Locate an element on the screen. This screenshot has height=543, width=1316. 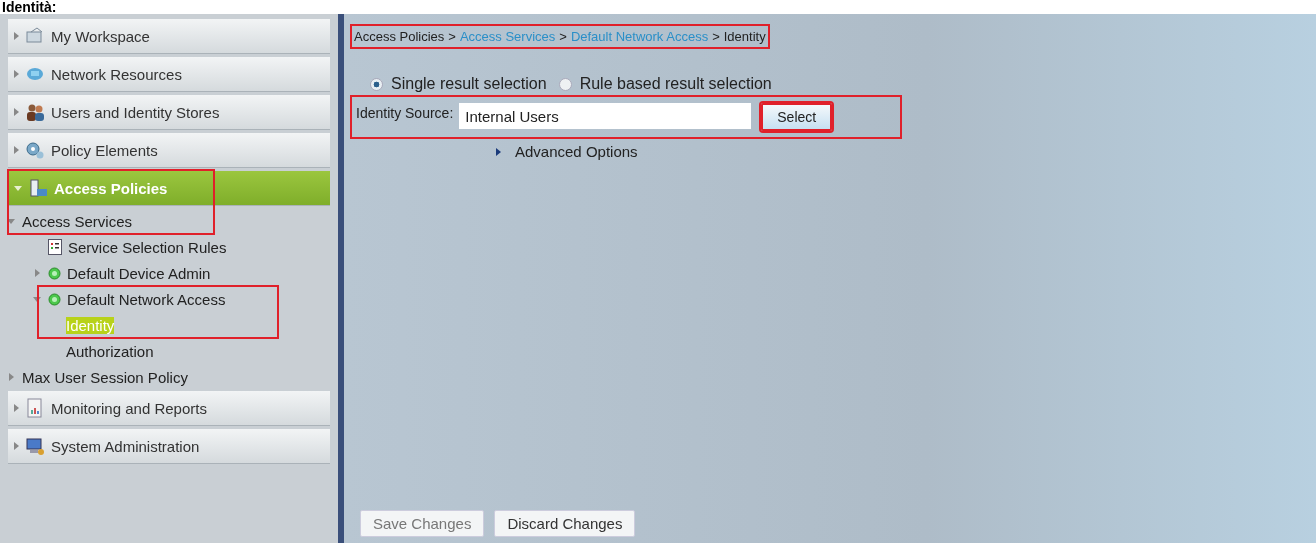
breadcrumb-item: Identity is located at coordinates (744, 36).